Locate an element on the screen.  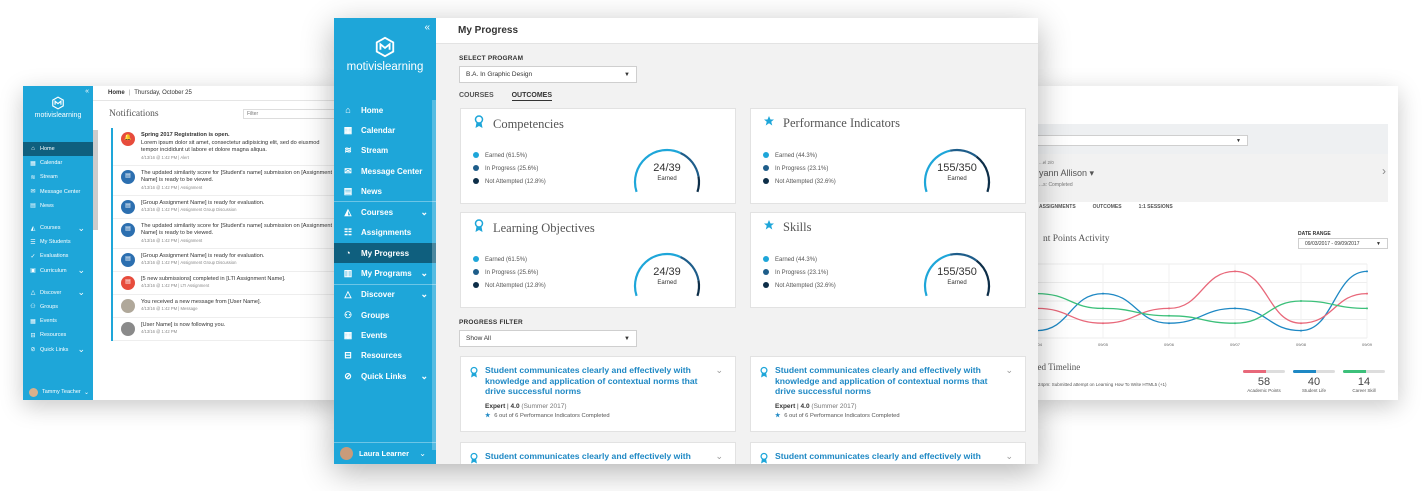
tab-assignments: ASSIGNMENTS is located at coordinates (1057, 207).